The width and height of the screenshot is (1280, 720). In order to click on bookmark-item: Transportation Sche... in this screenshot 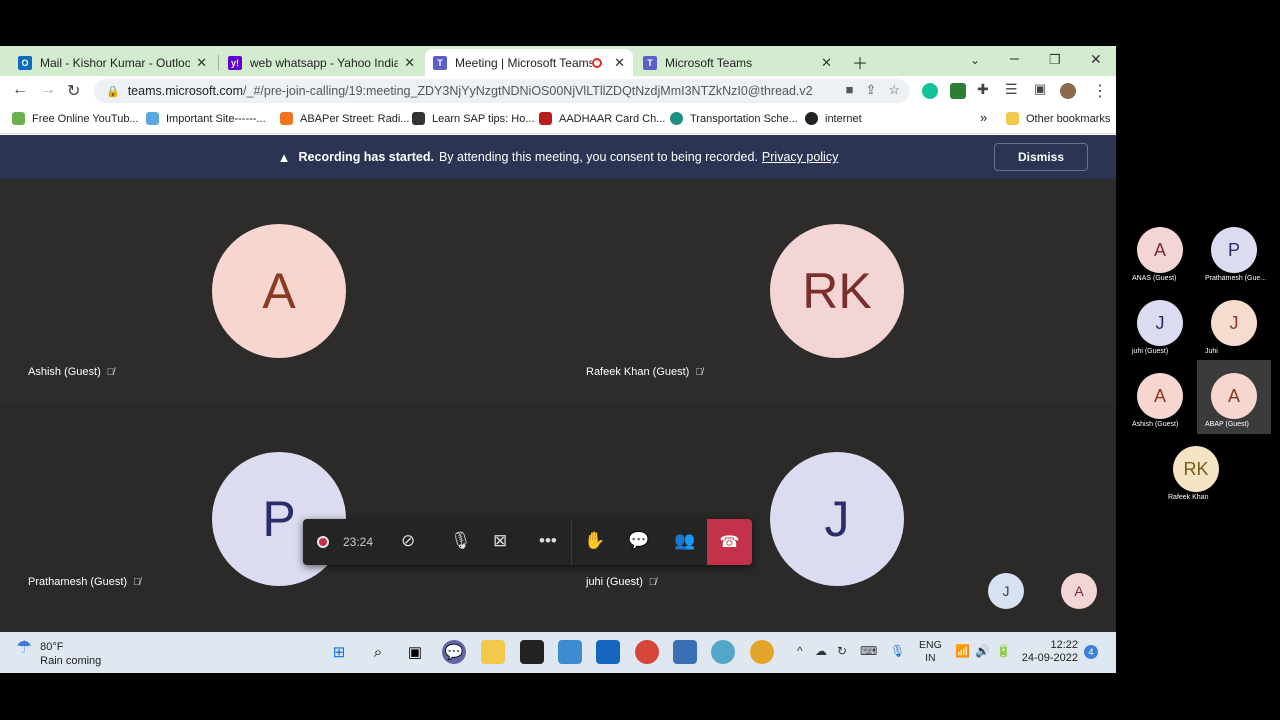, I will do `click(734, 118)`.